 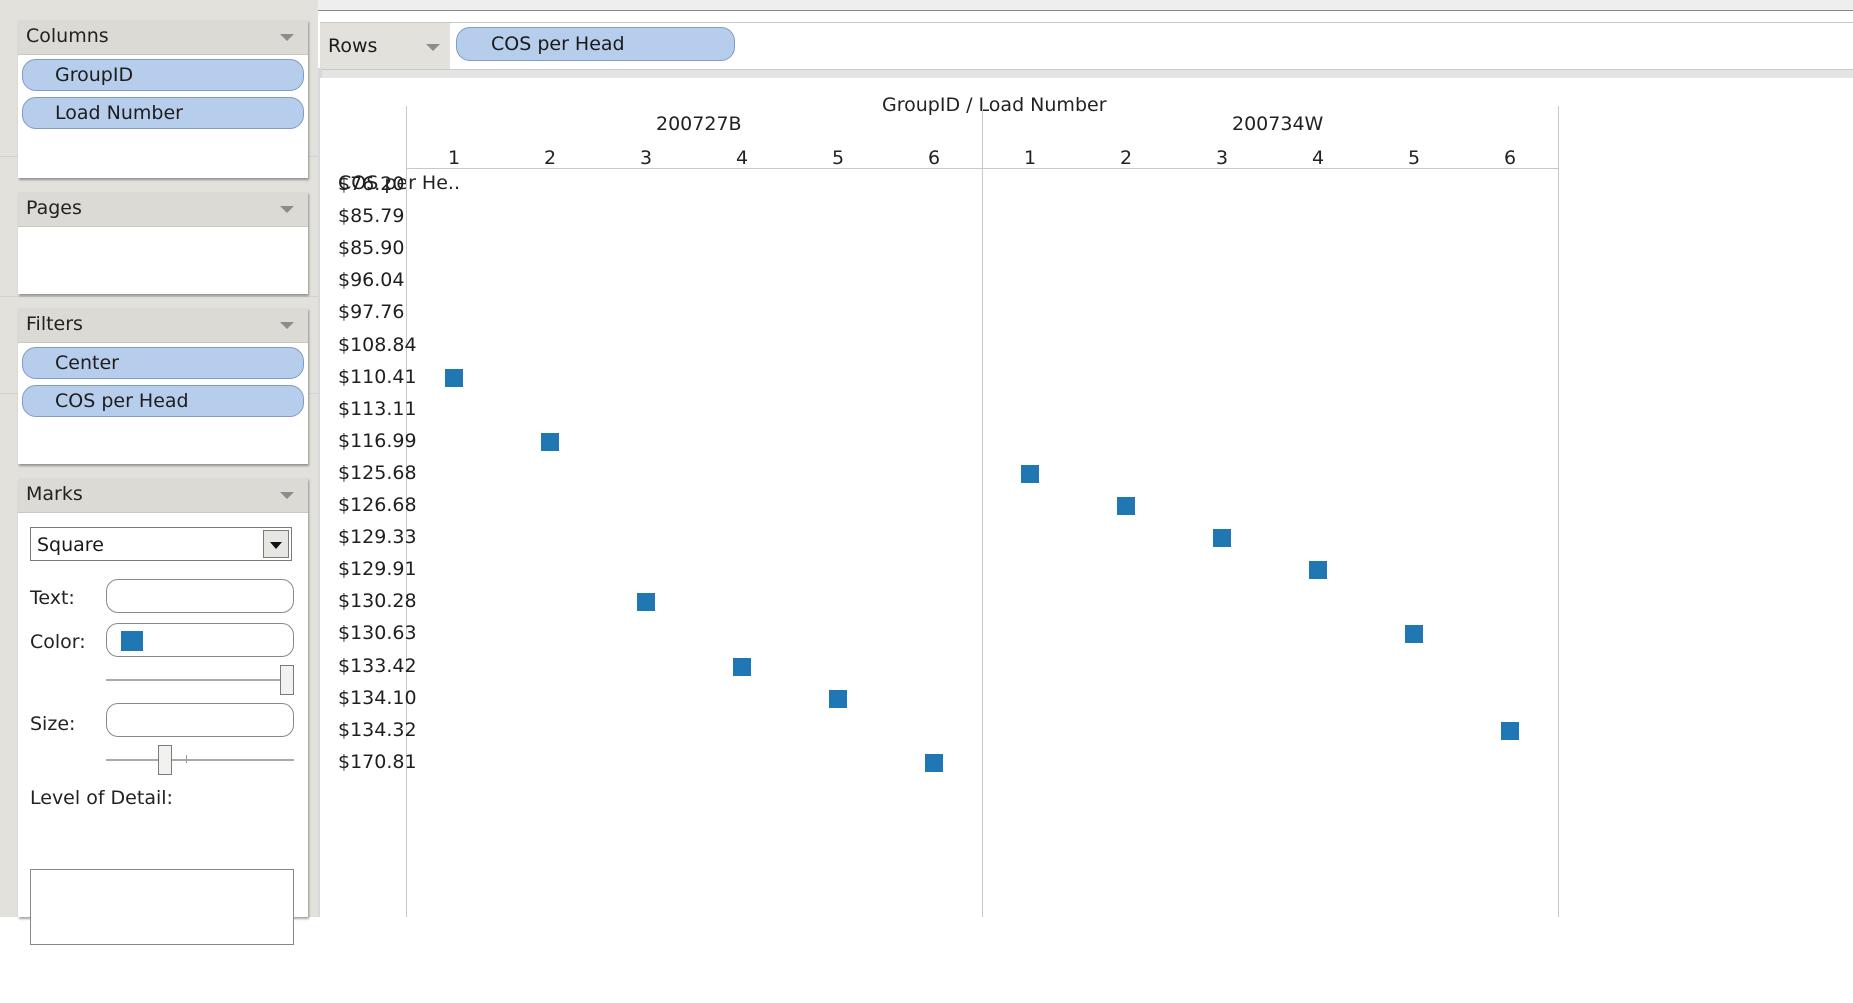 I want to click on group-header: 200734W, so click(x=1278, y=124).